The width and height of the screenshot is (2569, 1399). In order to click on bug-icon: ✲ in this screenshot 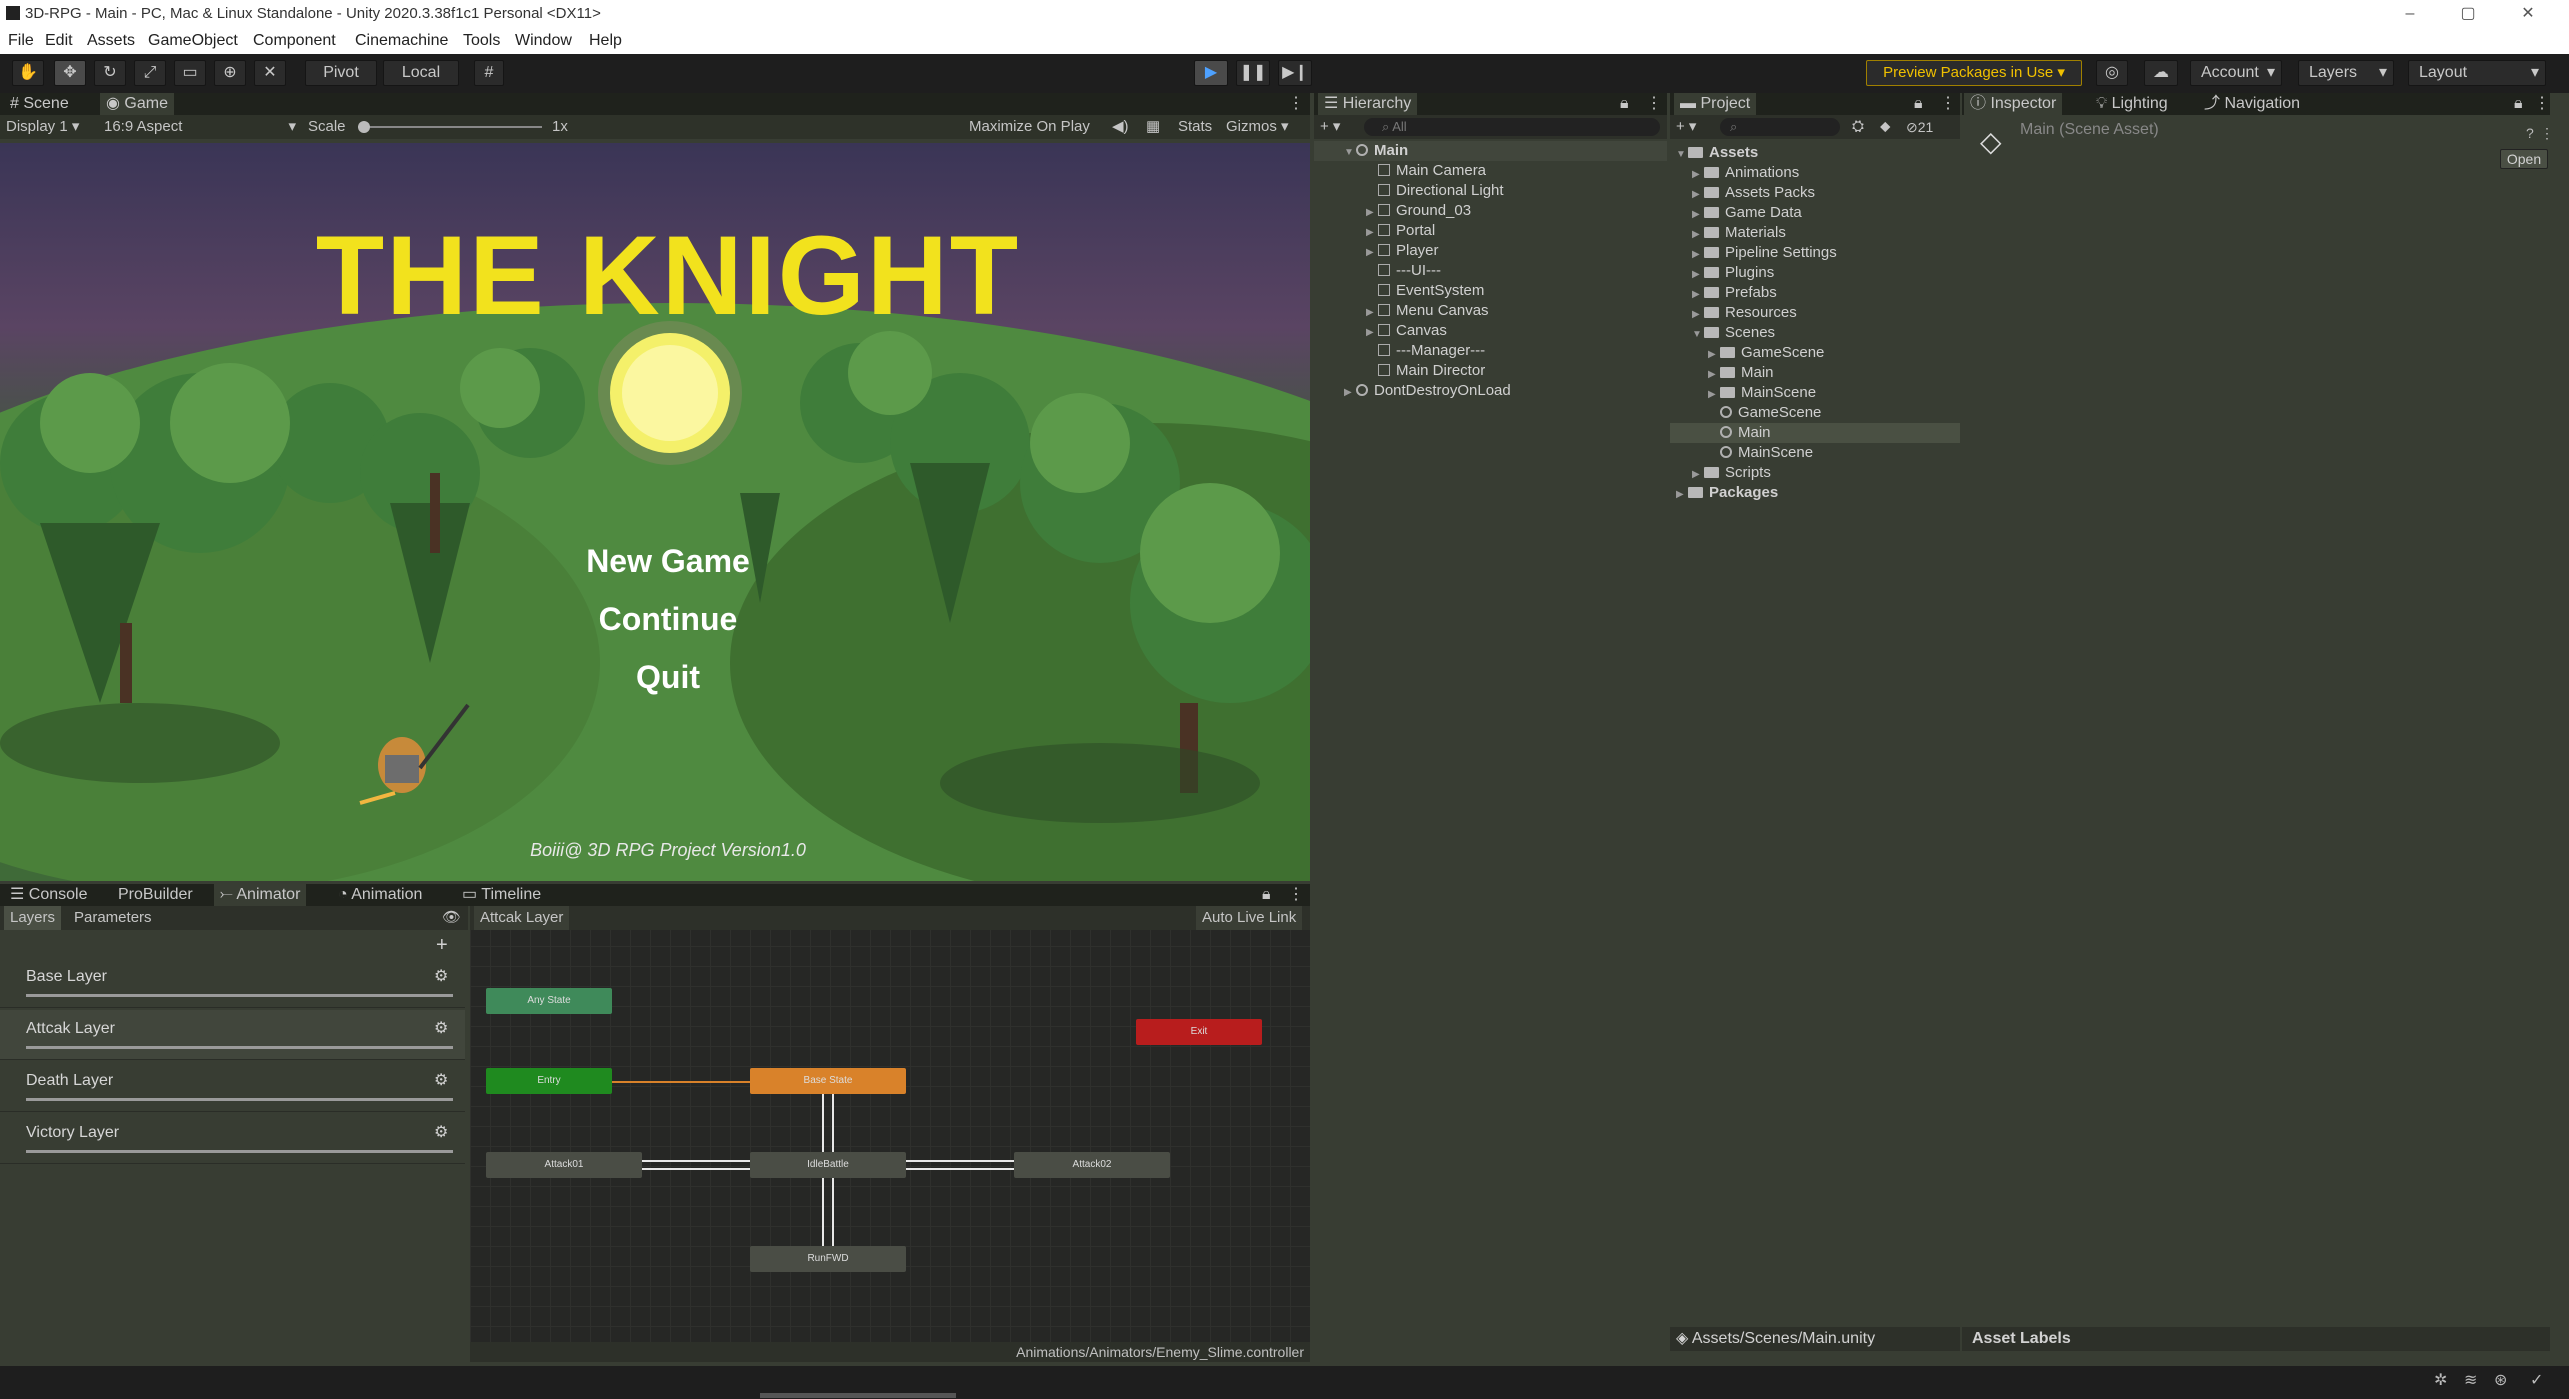, I will do `click(2440, 1380)`.